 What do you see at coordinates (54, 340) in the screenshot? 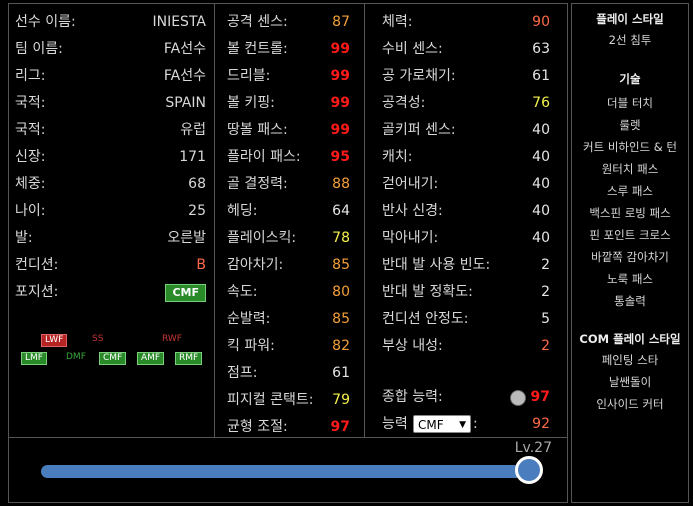
I see `position-marker: LWF` at bounding box center [54, 340].